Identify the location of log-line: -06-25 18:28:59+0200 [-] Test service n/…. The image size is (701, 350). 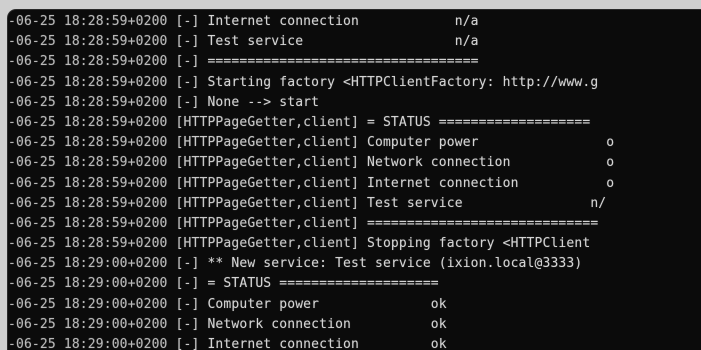
(354, 42).